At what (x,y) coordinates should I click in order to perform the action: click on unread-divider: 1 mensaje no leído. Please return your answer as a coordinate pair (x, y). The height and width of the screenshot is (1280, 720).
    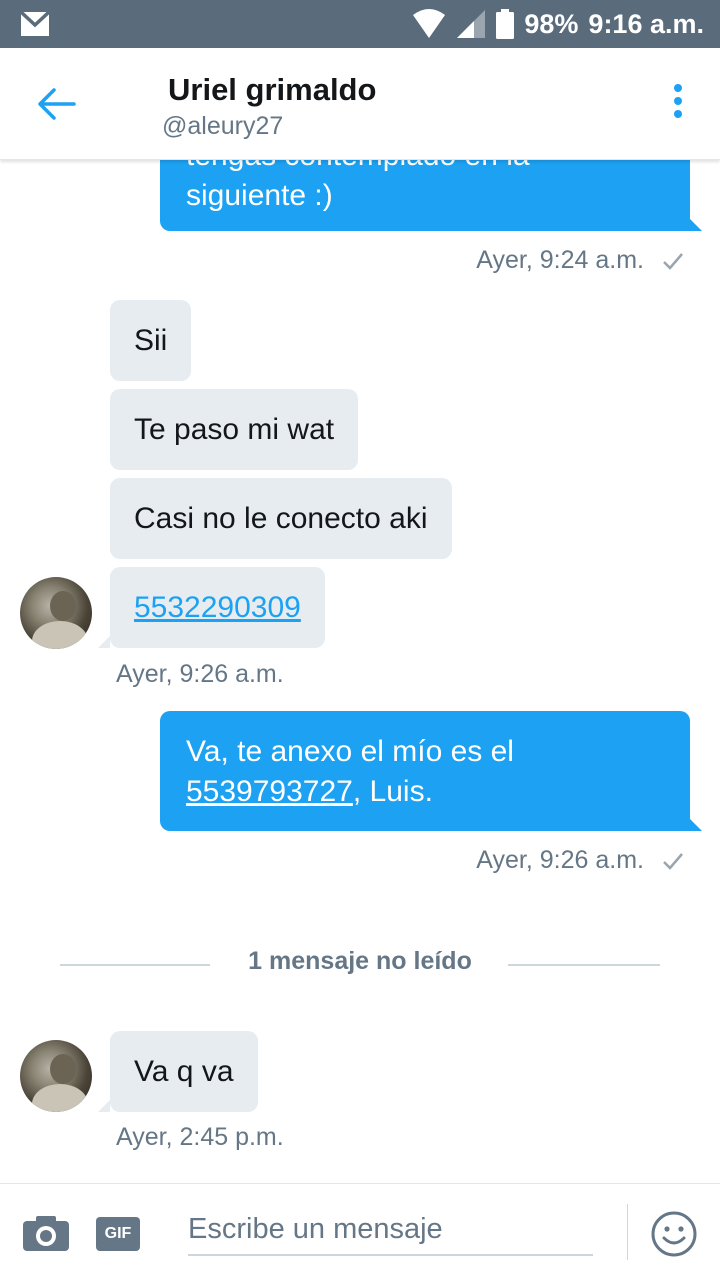
    Looking at the image, I should click on (360, 961).